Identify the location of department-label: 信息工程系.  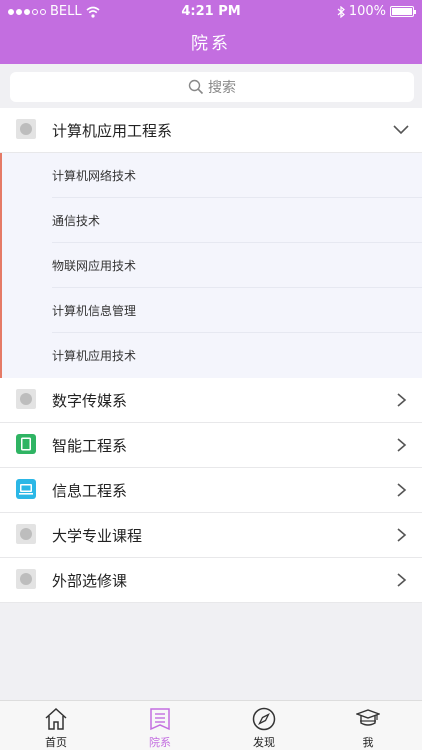
(90, 490).